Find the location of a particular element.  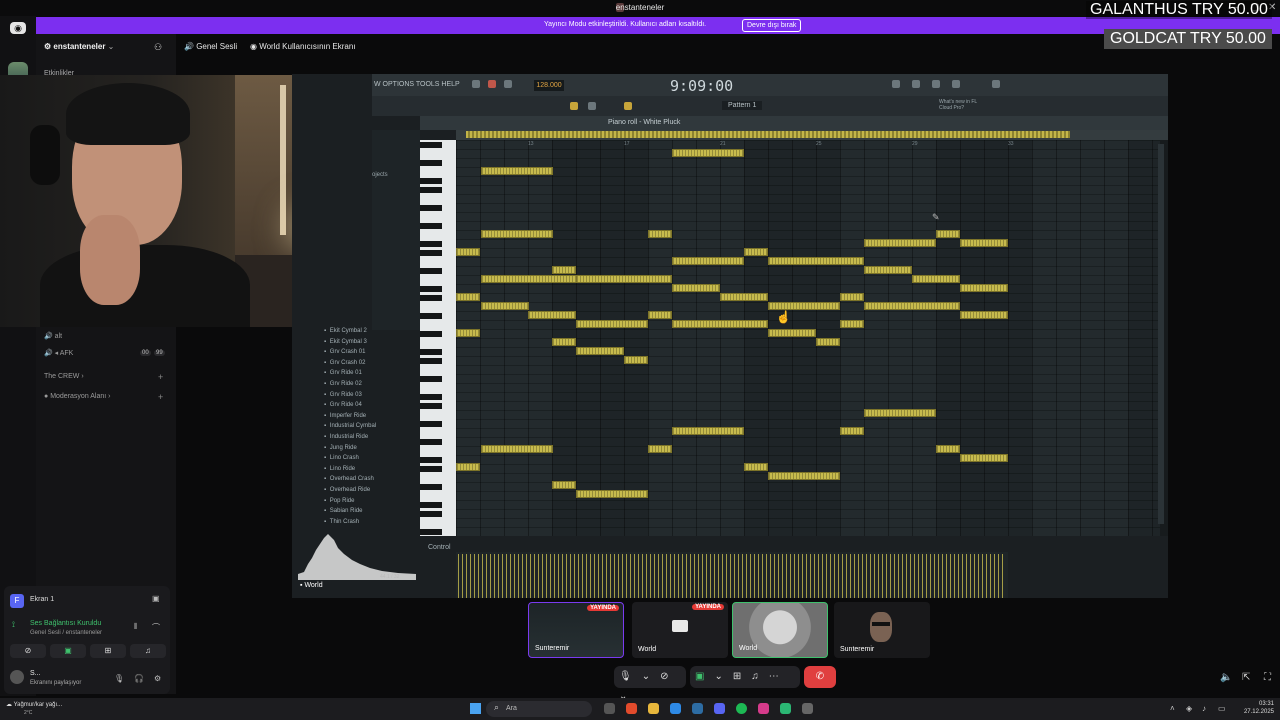

pattern-selector: Pattern 1 is located at coordinates (742, 105).